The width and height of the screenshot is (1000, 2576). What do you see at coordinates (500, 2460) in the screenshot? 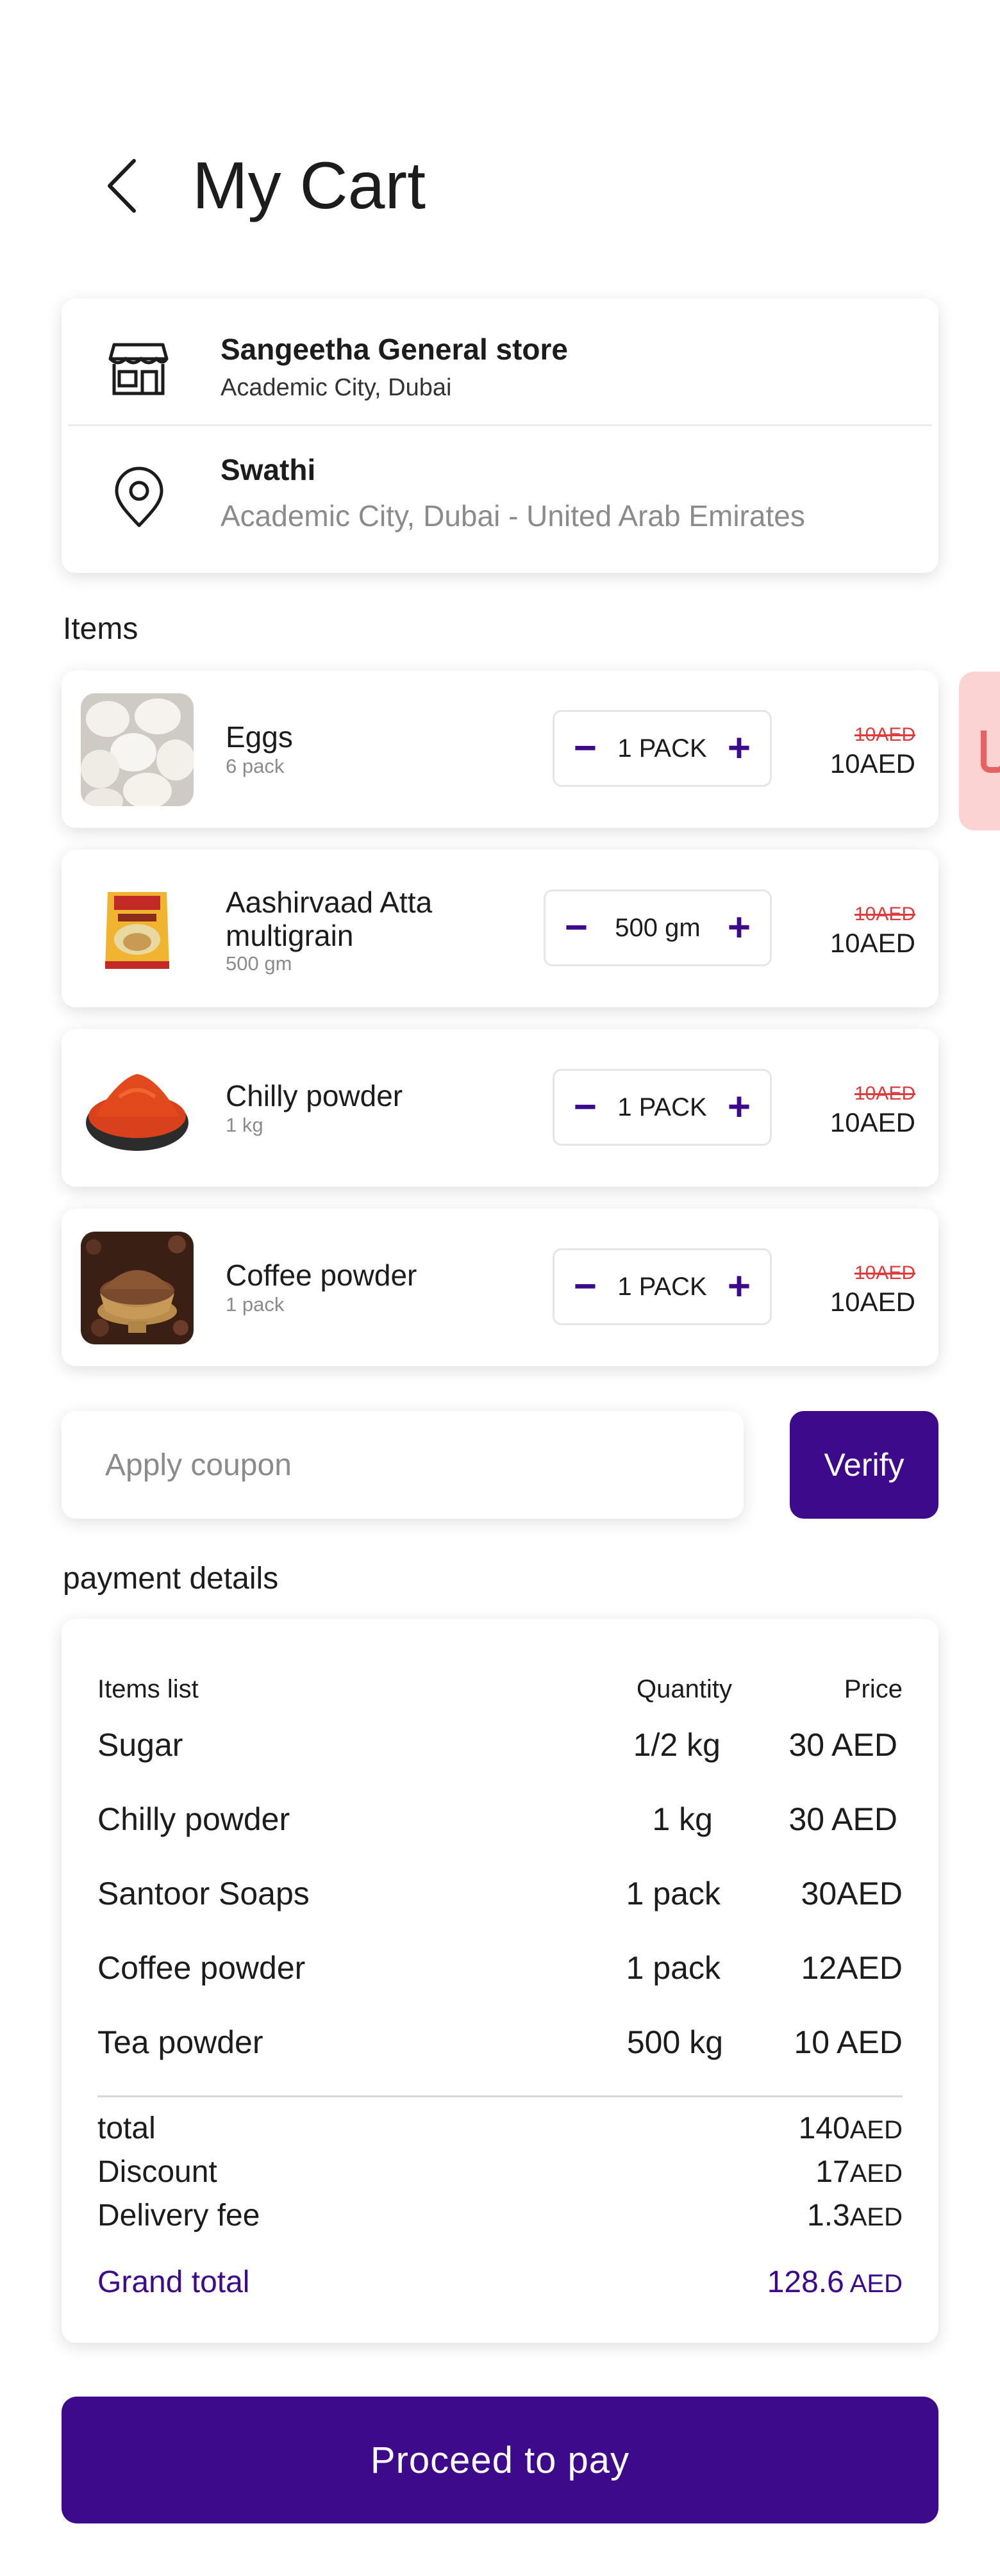
I see `proceed-to-pay-button: Proceed to pay` at bounding box center [500, 2460].